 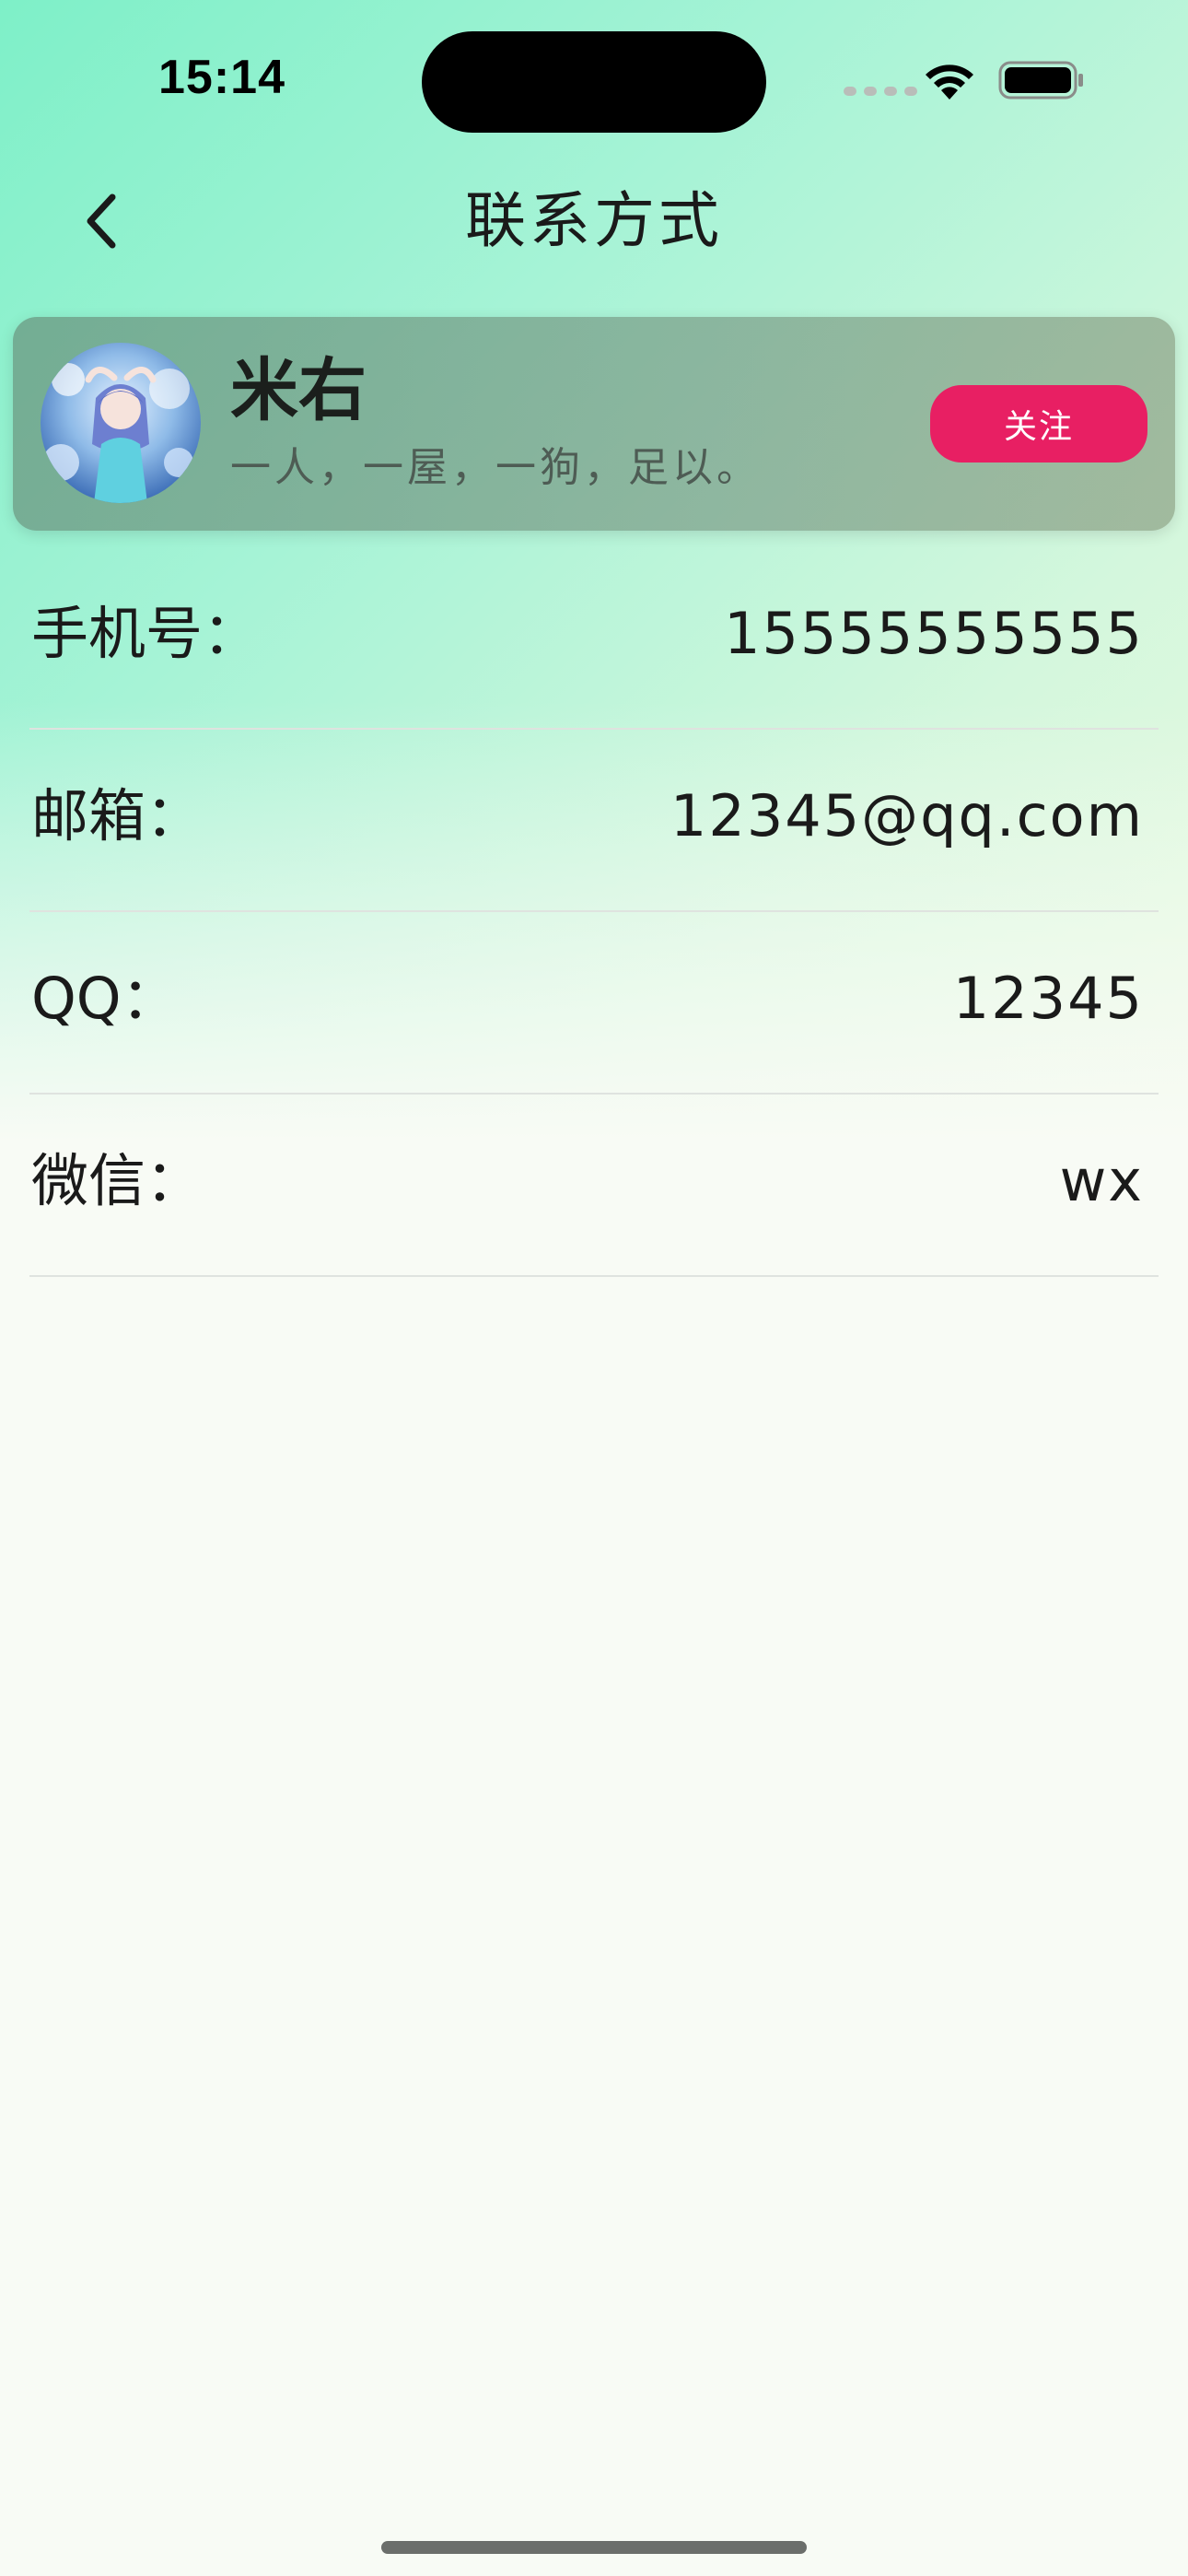 I want to click on status-bar: 15:14, so click(x=594, y=73).